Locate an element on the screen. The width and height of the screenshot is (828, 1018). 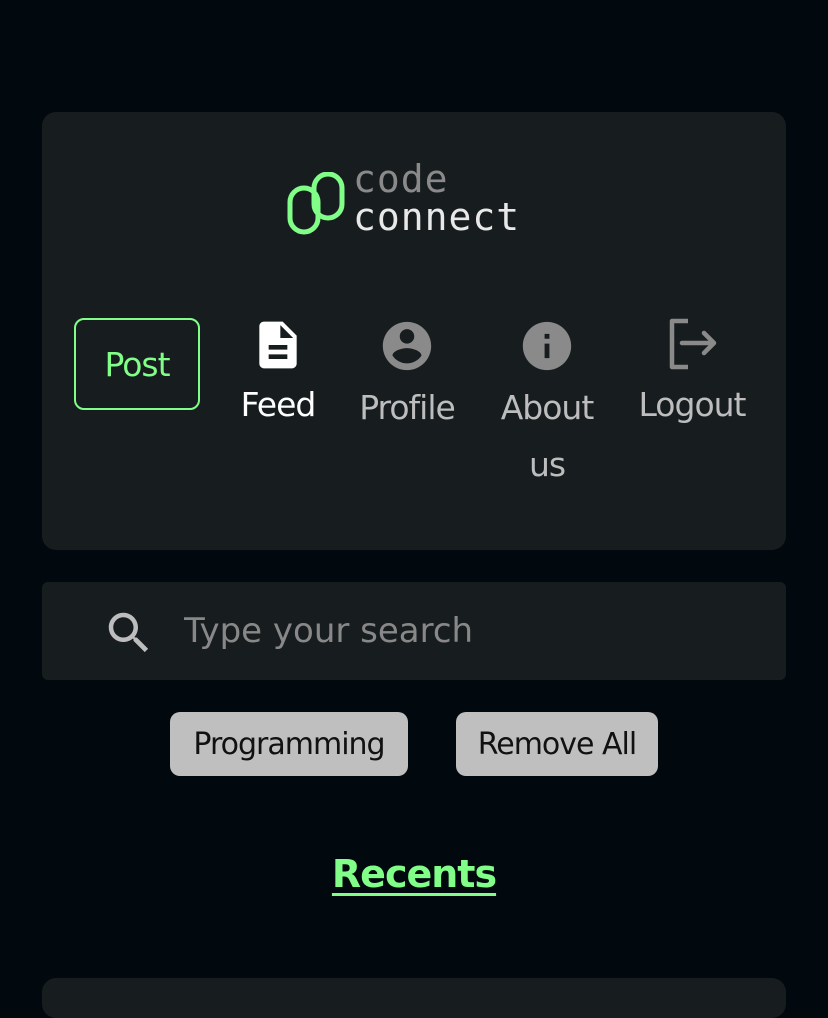
logo-wordmark: code connect is located at coordinates (436, 198).